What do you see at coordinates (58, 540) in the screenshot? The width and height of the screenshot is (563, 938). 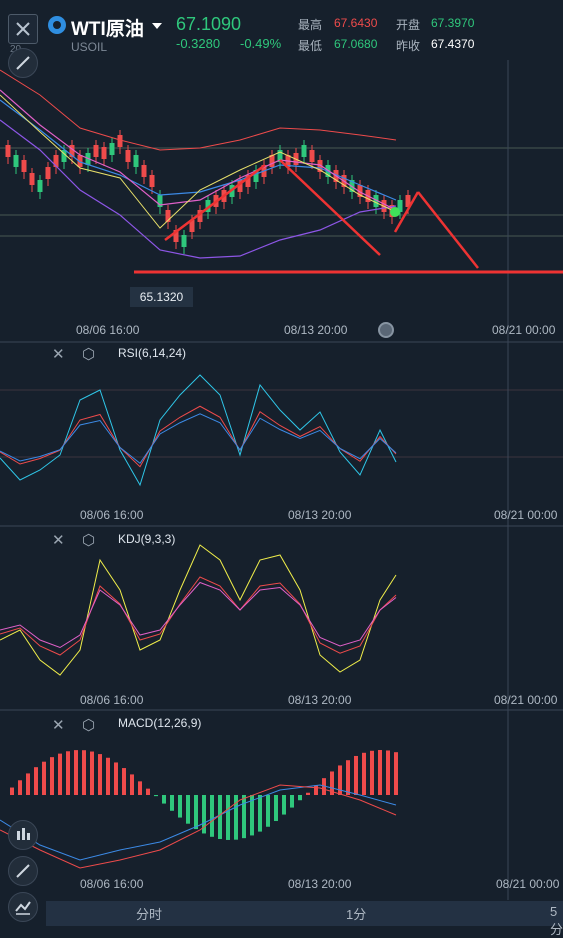 I see `kdj-close-icon: ✕` at bounding box center [58, 540].